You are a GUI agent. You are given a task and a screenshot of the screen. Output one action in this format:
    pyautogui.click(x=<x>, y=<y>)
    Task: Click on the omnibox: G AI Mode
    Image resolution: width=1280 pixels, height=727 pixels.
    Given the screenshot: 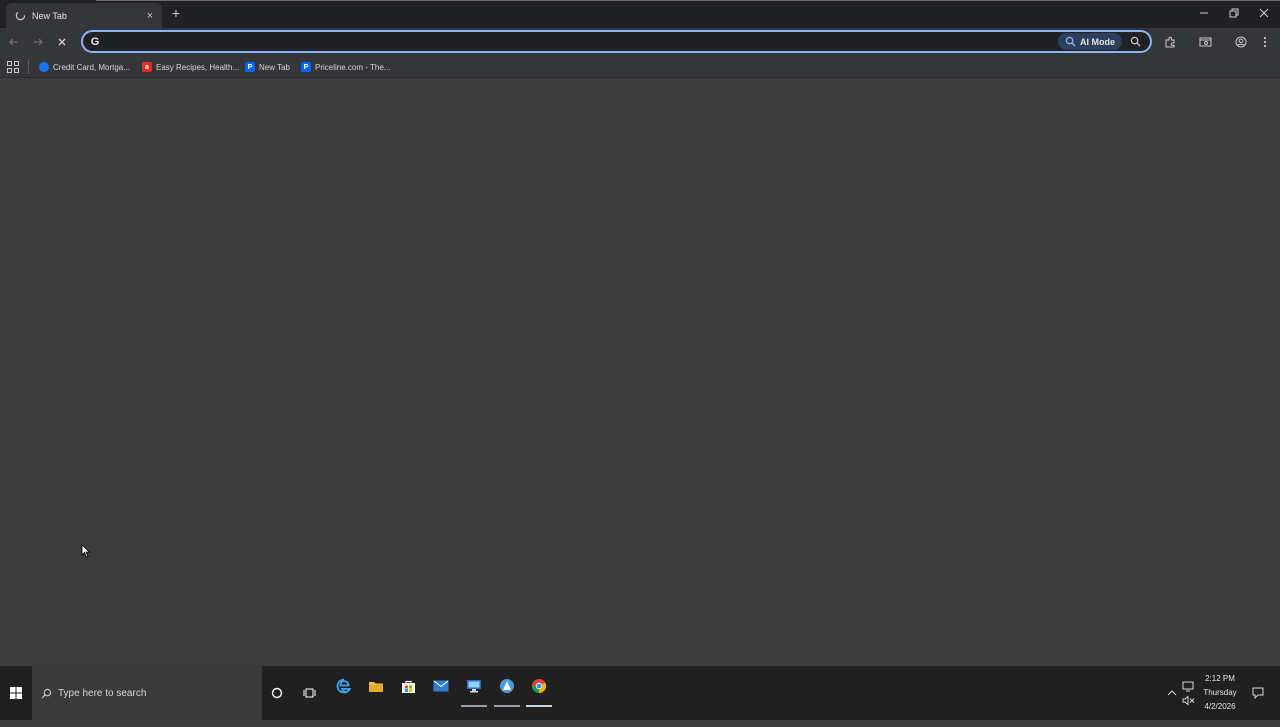 What is the action you would take?
    pyautogui.click(x=616, y=41)
    